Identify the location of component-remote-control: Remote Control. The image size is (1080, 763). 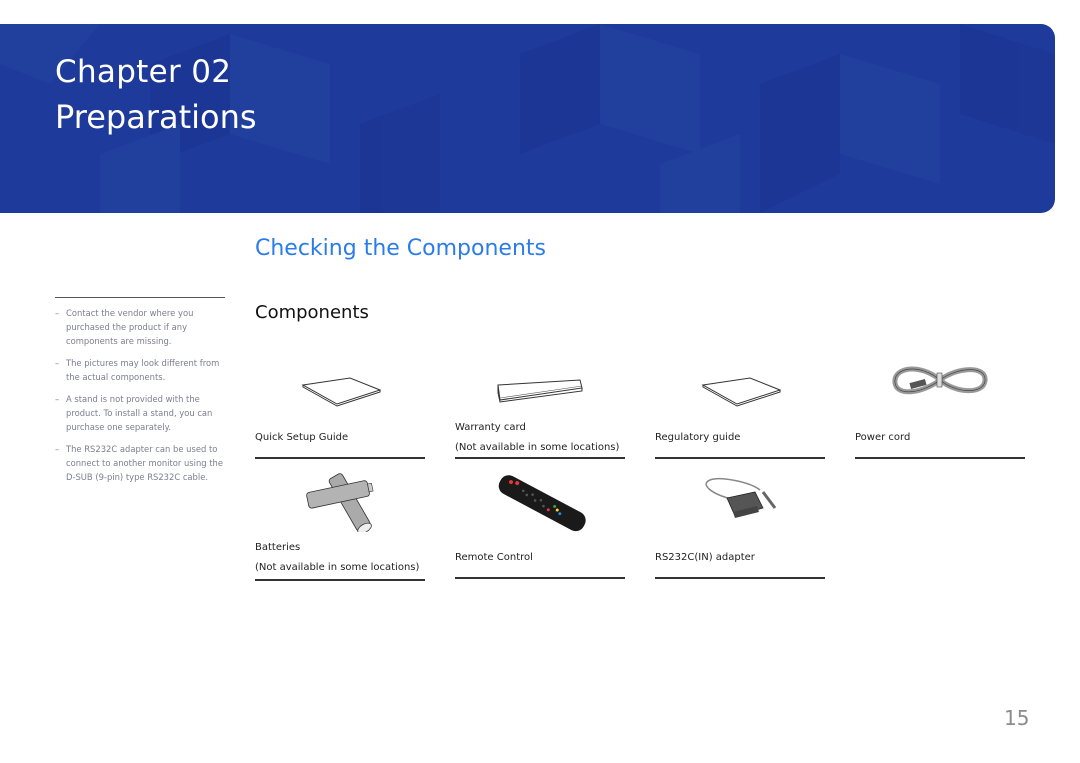
(540, 525).